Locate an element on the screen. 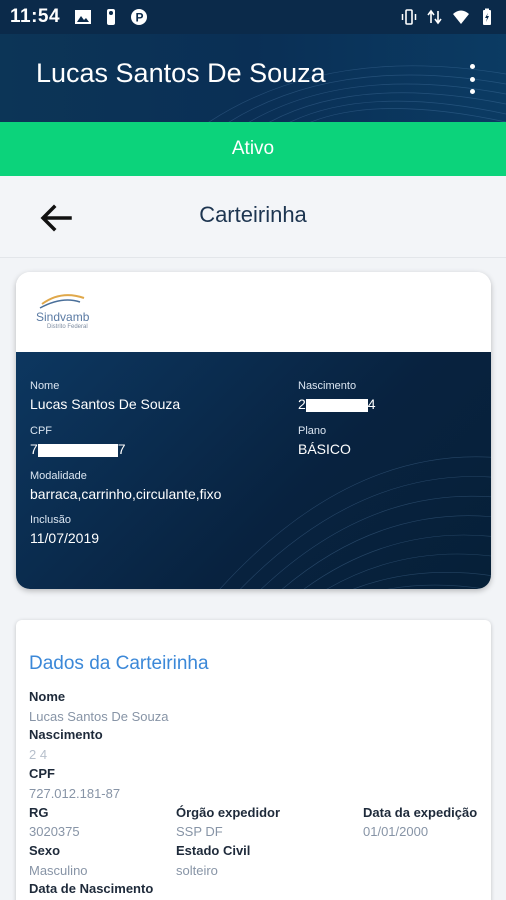 Image resolution: width=506 pixels, height=900 pixels. vibrate-icon is located at coordinates (409, 17).